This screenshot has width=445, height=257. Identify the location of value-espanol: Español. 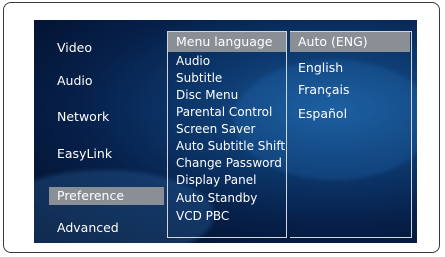
(322, 114).